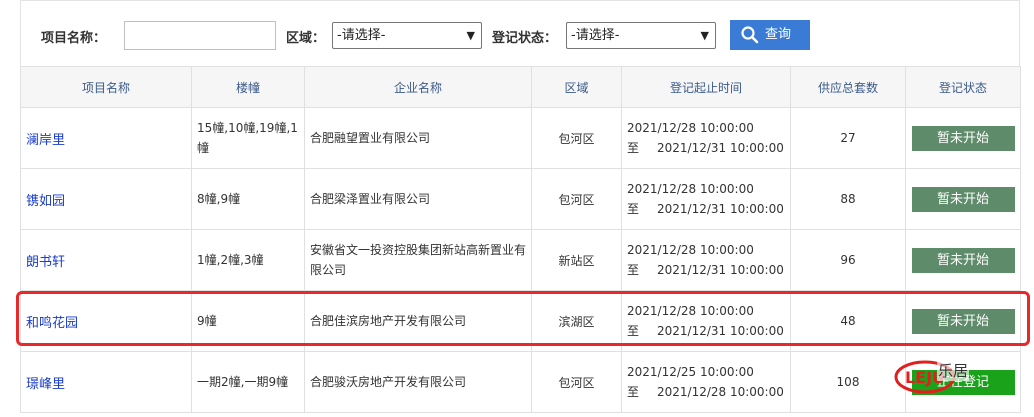 The image size is (1034, 417). Describe the element at coordinates (45, 140) in the screenshot. I see `project-link: 澜岸里` at that location.